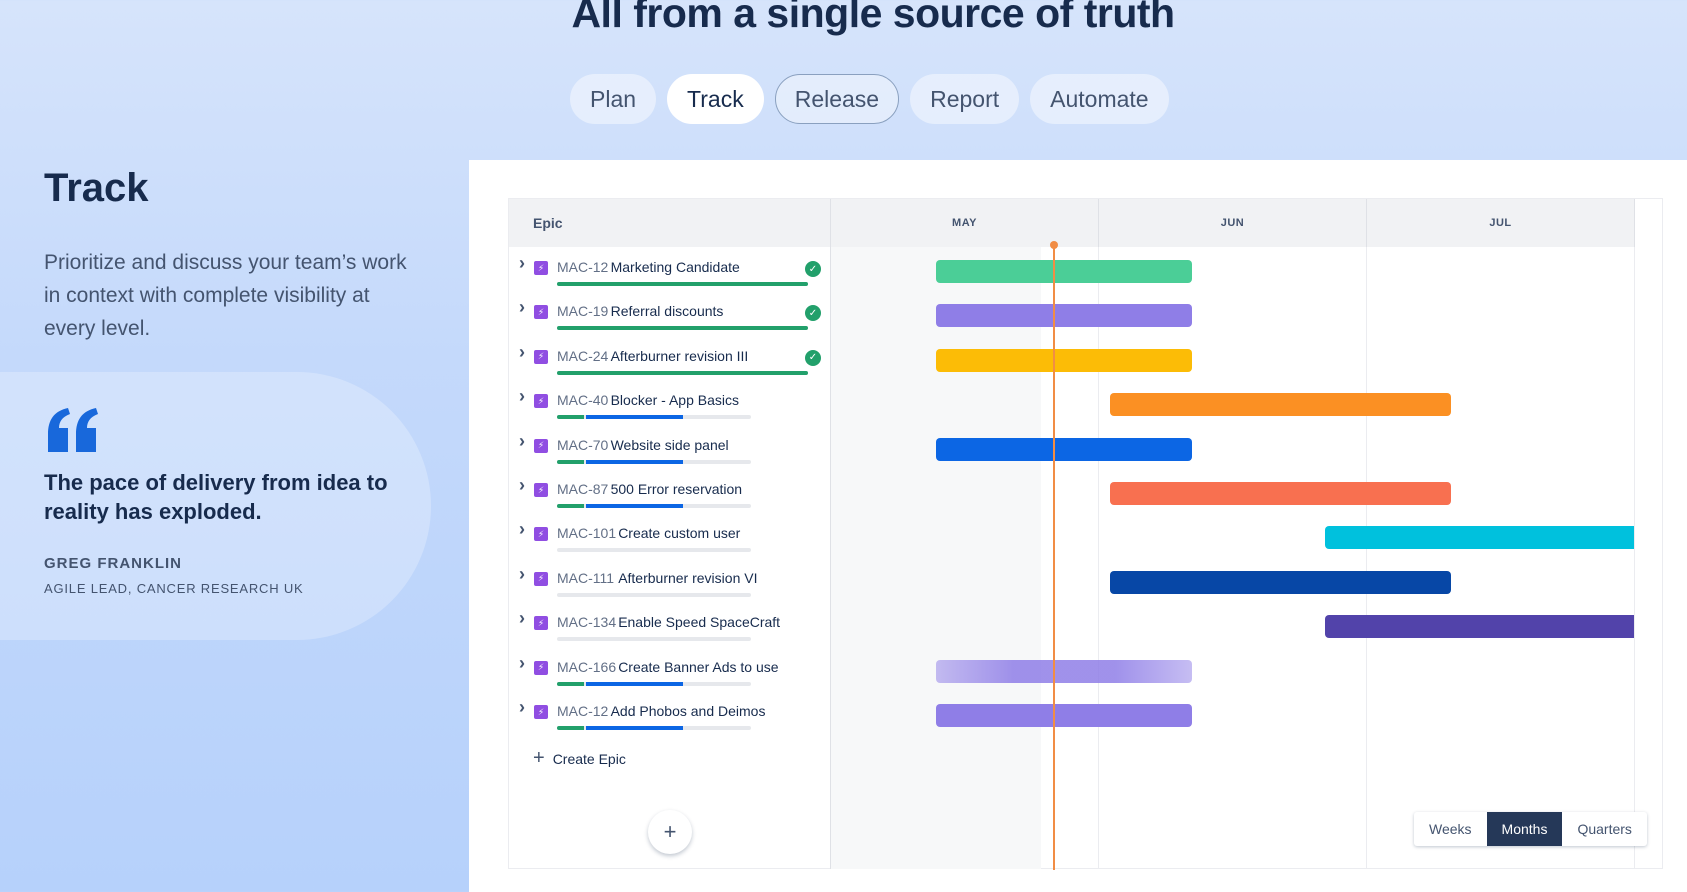  Describe the element at coordinates (1099, 99) in the screenshot. I see `tab-automate: Automate` at that location.